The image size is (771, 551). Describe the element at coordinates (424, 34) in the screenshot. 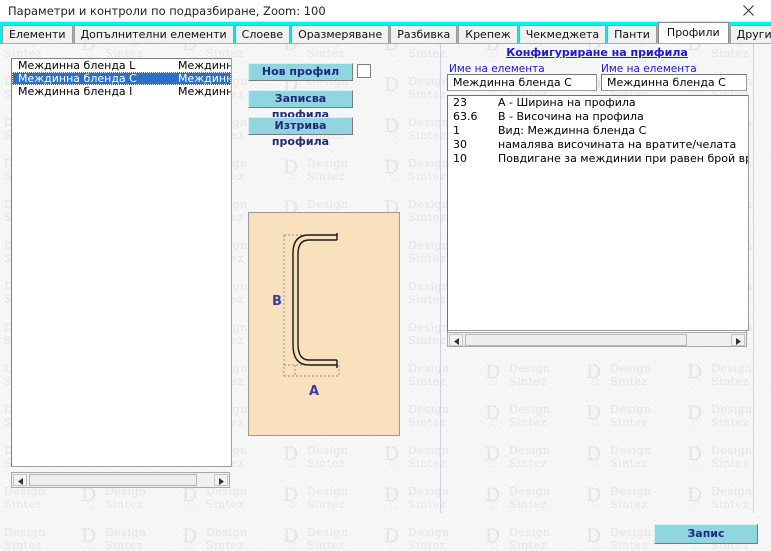

I see `tab-4: Разбивка` at that location.